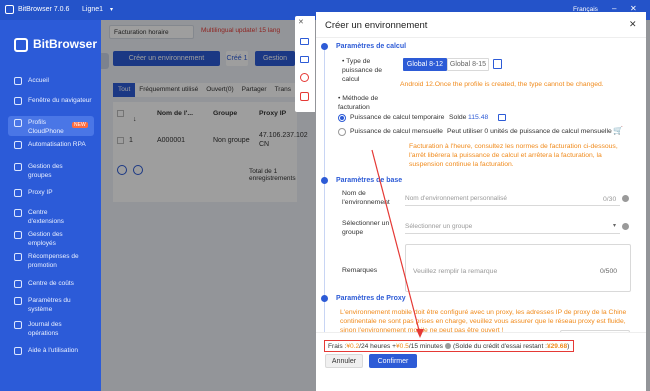 This screenshot has height=391, width=650. I want to click on arrow-line, so click(396, 242).